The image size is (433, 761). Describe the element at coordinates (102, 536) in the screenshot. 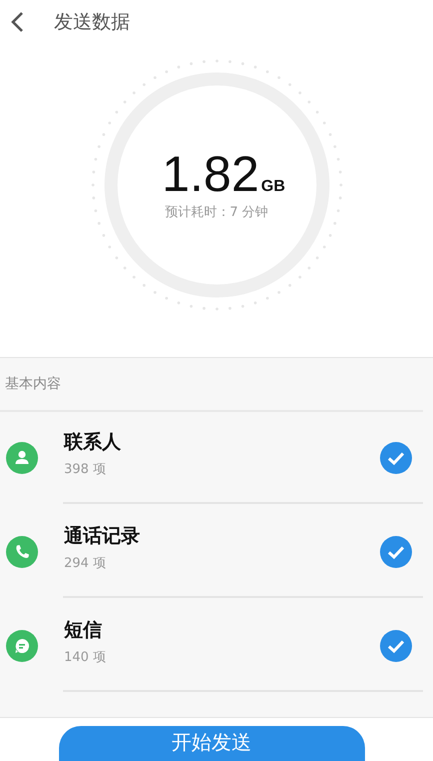

I see `item-name: 通话记录` at that location.